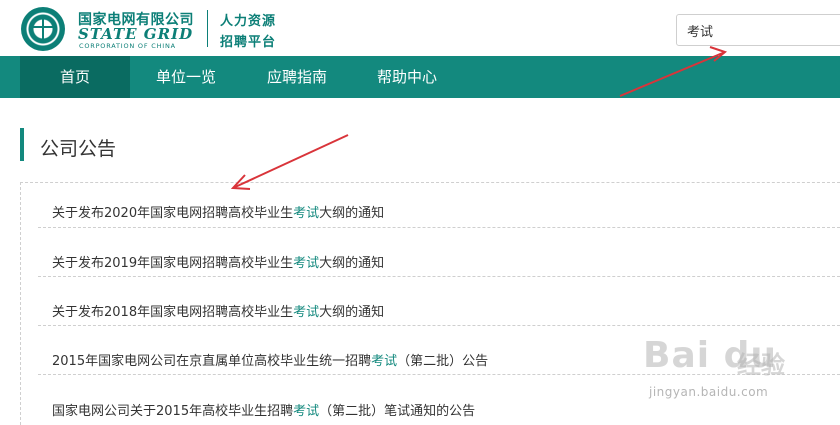  Describe the element at coordinates (207, 28) in the screenshot. I see `brand-divider` at that location.